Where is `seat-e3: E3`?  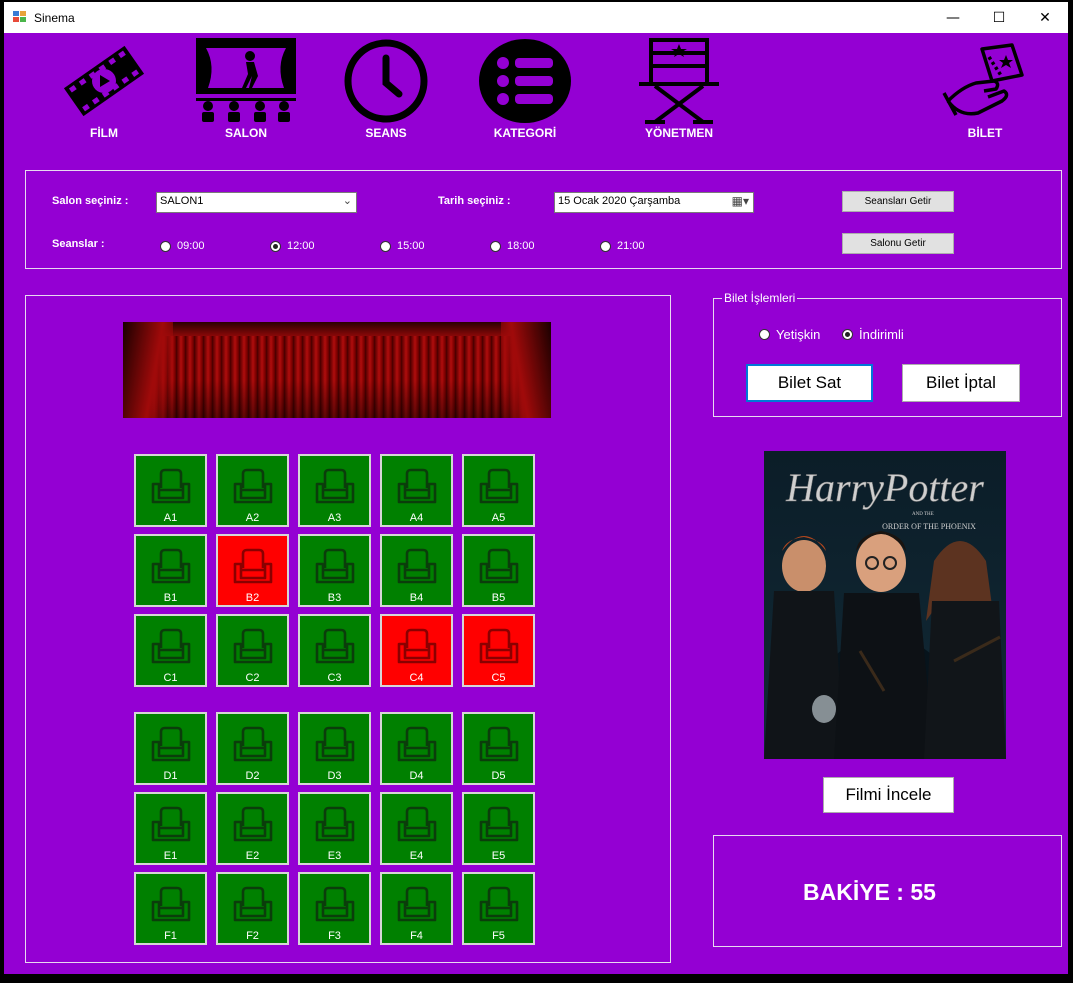
seat-e3: E3 is located at coordinates (334, 828).